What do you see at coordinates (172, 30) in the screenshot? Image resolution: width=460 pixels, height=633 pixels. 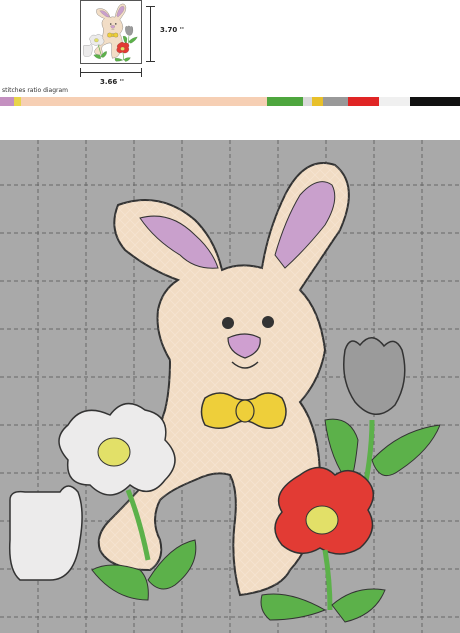 I see `height-label: 3.70 ''` at bounding box center [172, 30].